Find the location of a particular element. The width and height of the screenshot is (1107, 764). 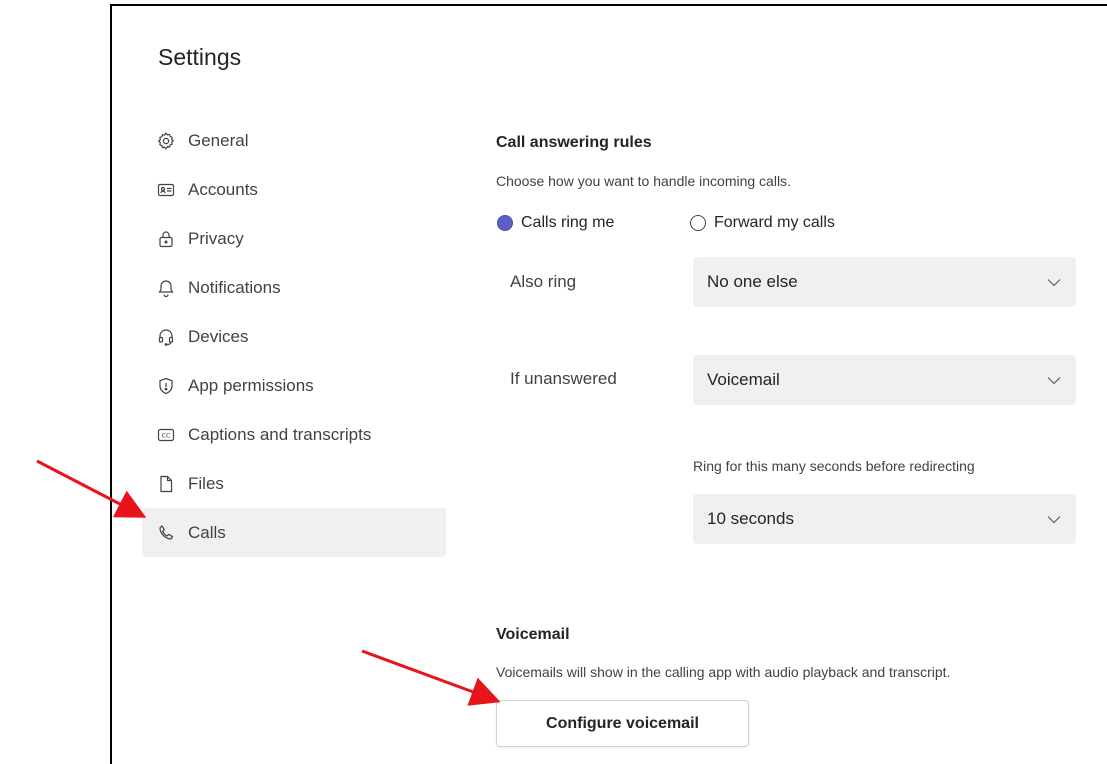

arrow-to-calls is located at coordinates (91, 488).